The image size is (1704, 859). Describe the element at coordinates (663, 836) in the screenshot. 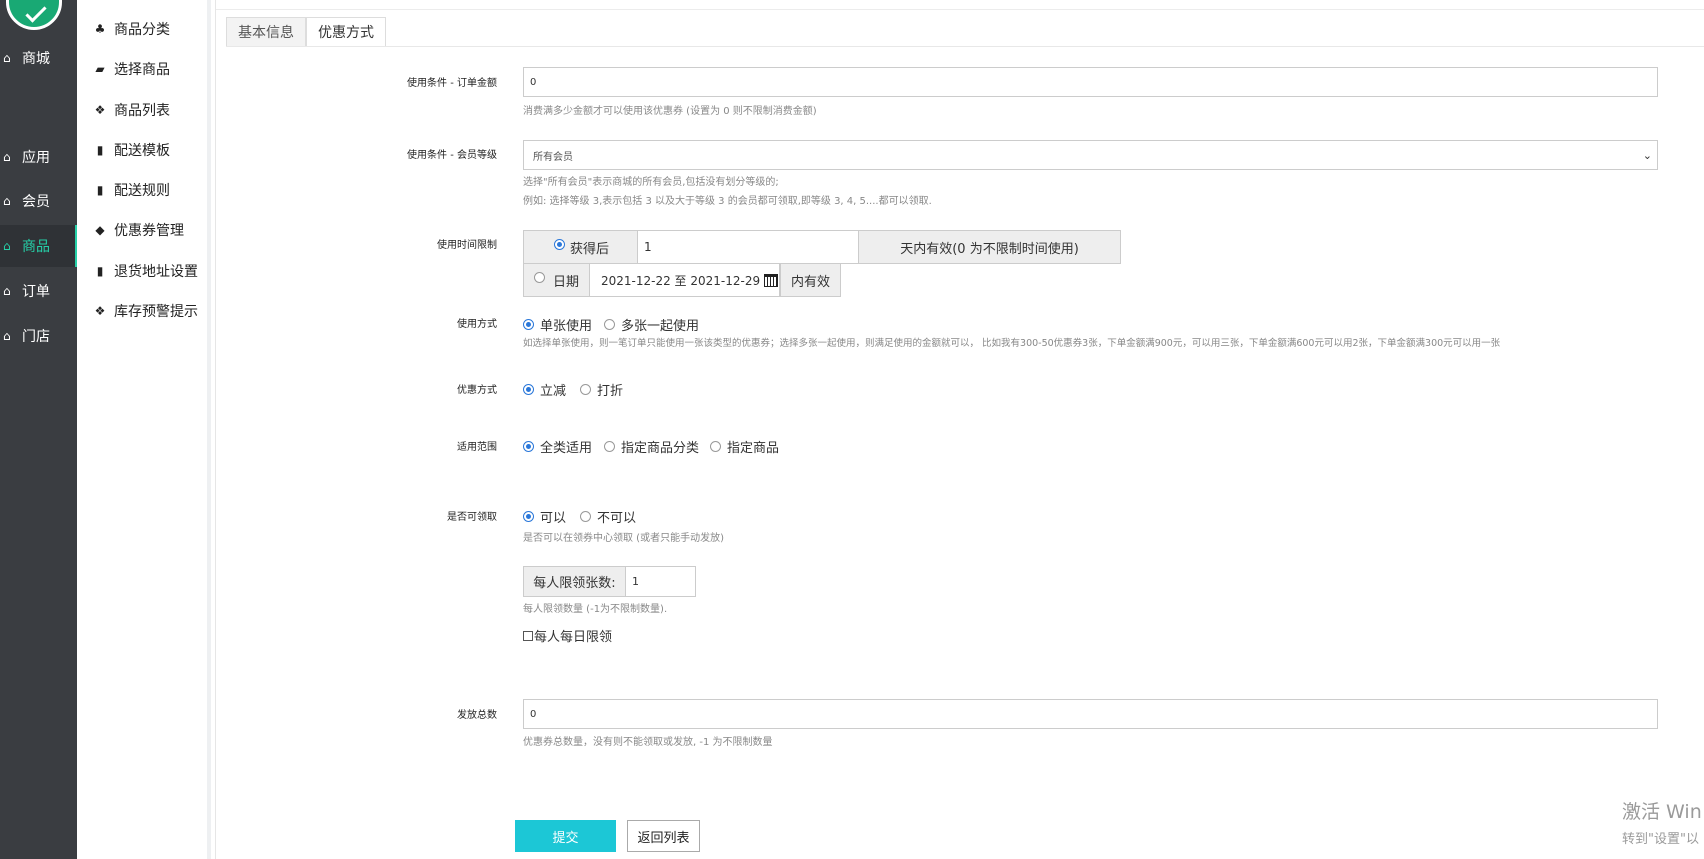

I see `back-to-list-button: 返回列表` at that location.